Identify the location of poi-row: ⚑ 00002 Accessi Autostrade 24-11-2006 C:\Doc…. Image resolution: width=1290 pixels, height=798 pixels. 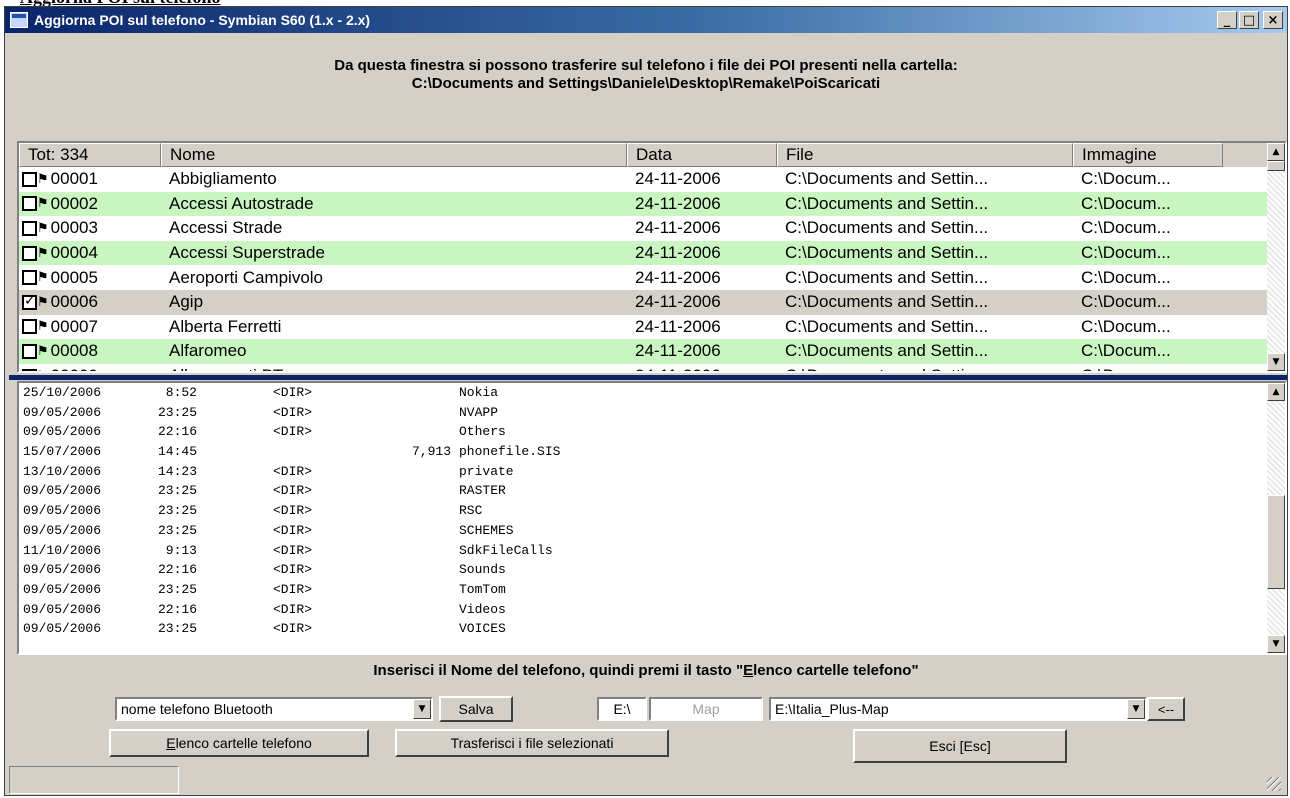
(652, 204).